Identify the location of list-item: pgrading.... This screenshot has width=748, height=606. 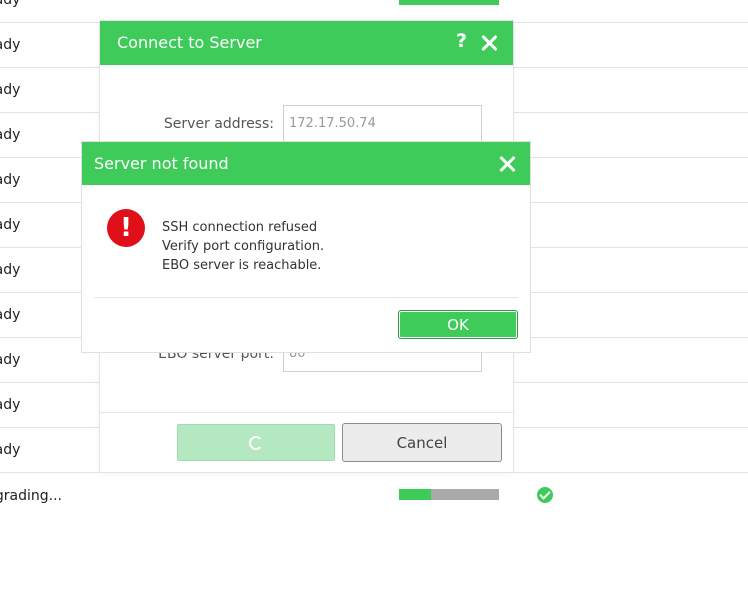
(374, 495).